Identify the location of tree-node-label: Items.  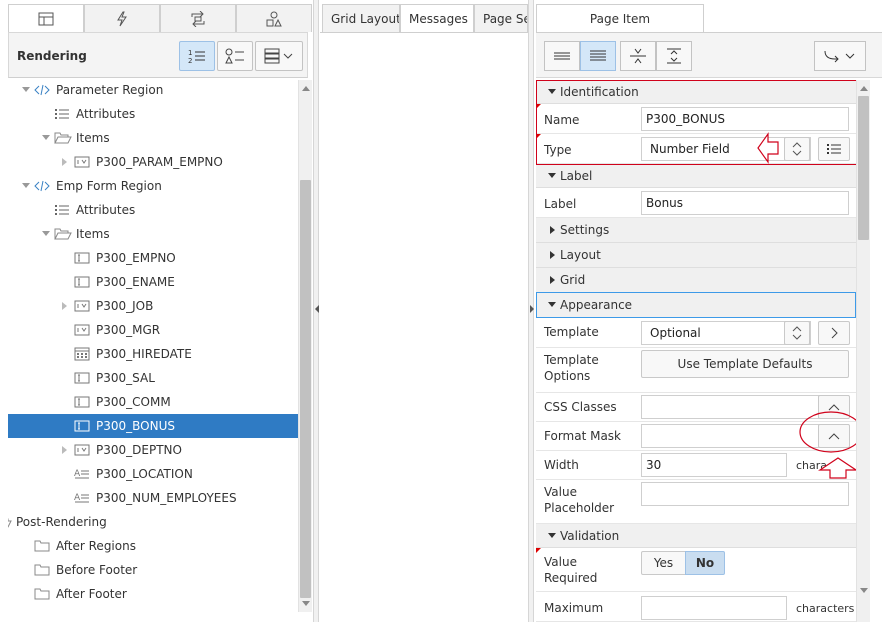
(93, 138).